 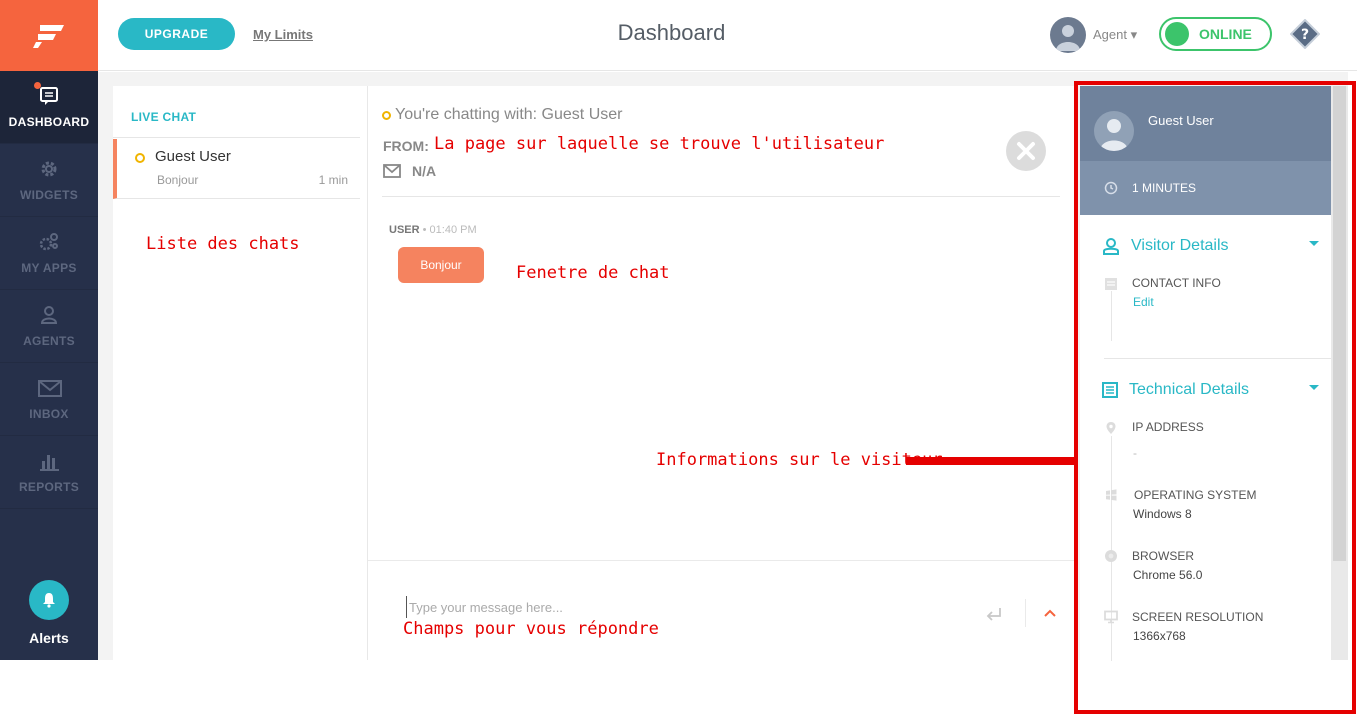 I want to click on alerts-label: Alerts, so click(x=49, y=638).